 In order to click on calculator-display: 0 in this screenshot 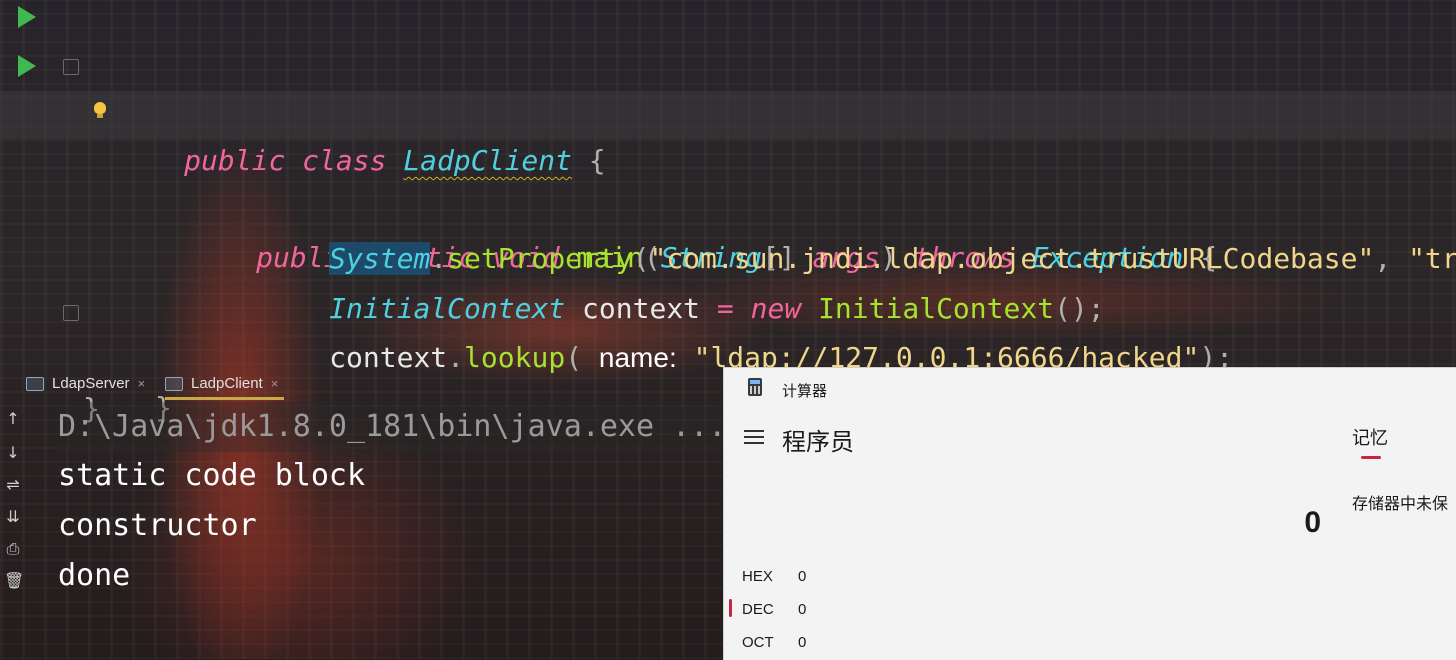, I will do `click(1312, 522)`.